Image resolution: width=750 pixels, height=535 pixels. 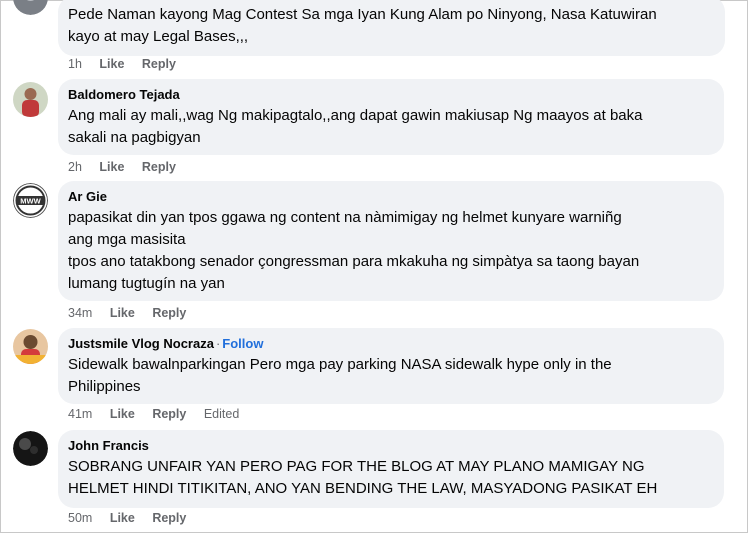 What do you see at coordinates (80, 414) in the screenshot?
I see `comment-time: 41m` at bounding box center [80, 414].